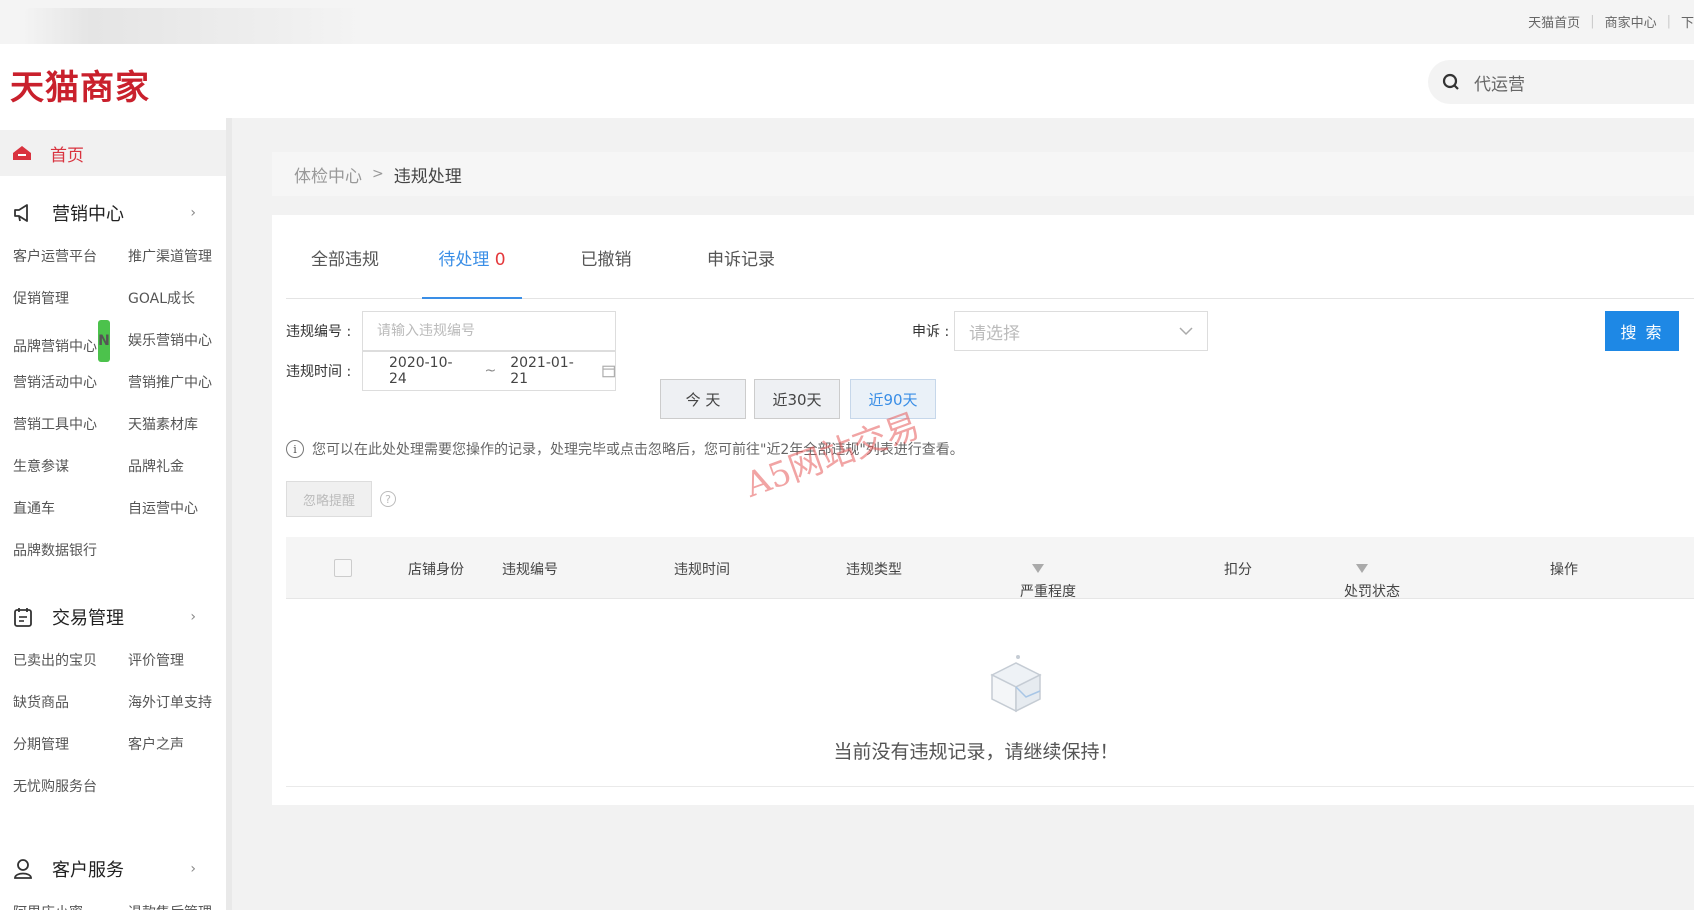  I want to click on clipboard-icon, so click(23, 617).